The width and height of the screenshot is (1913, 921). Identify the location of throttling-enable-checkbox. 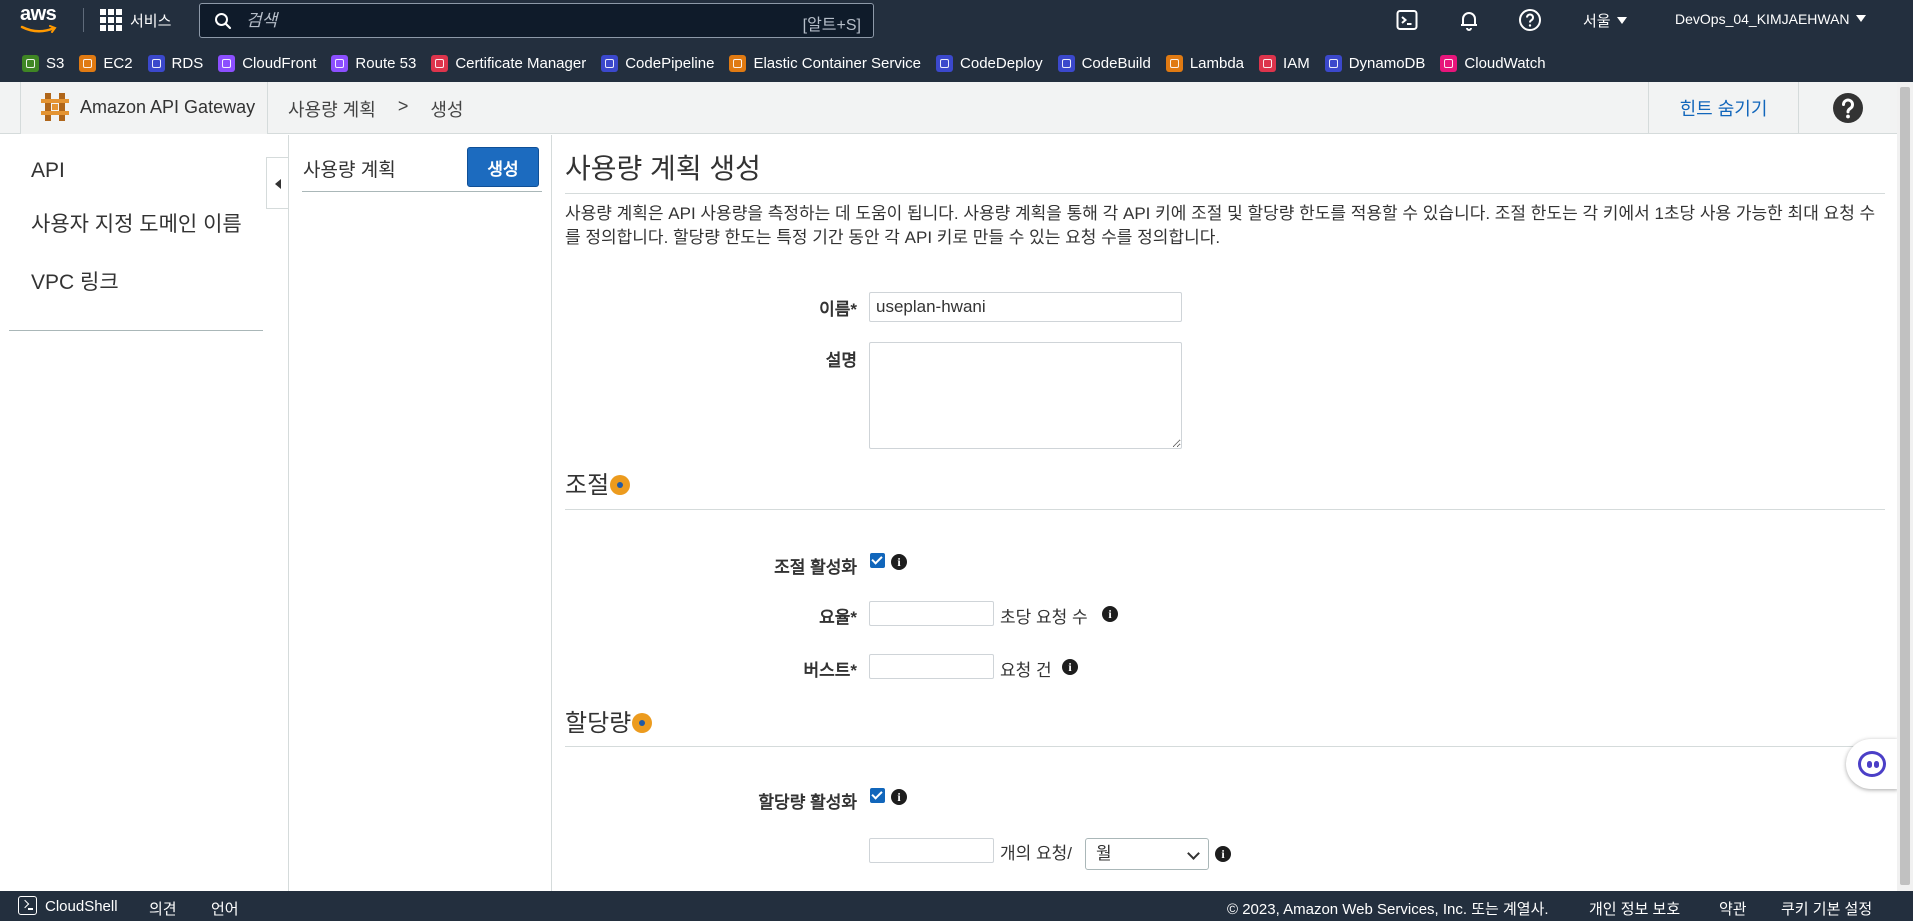
(877, 560).